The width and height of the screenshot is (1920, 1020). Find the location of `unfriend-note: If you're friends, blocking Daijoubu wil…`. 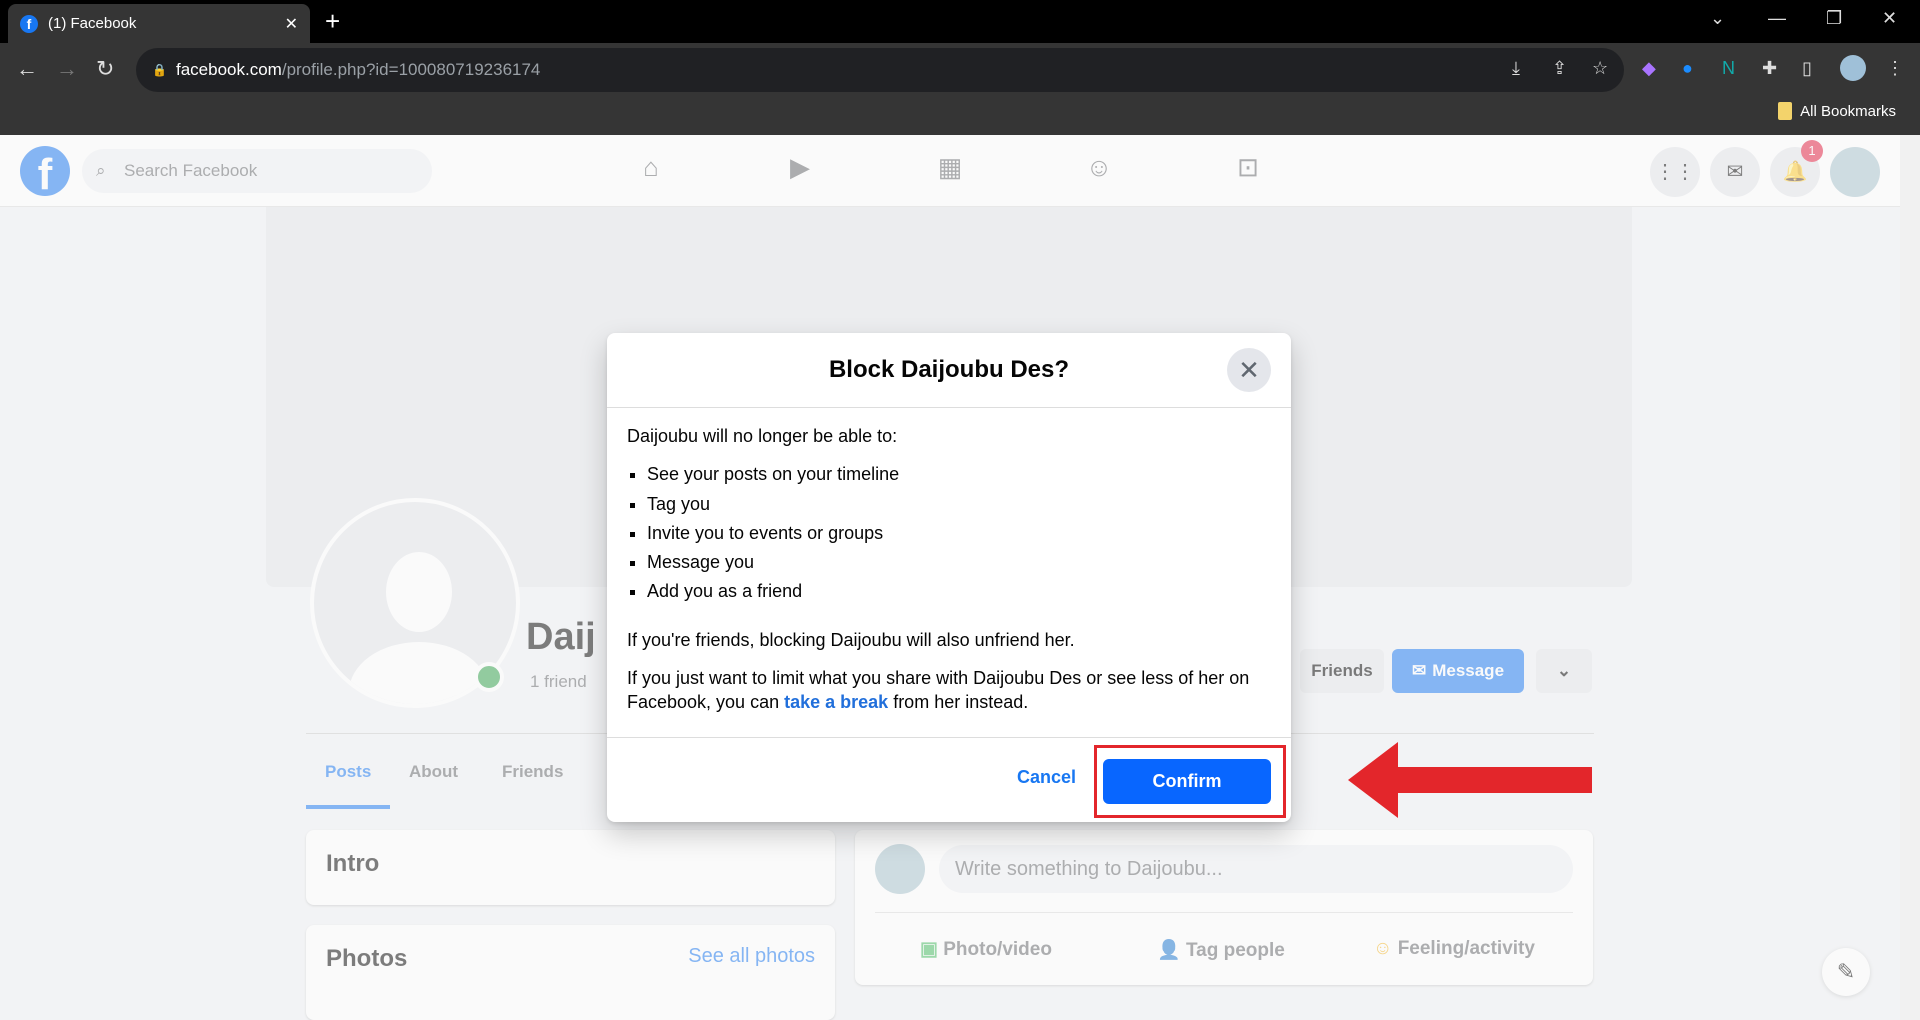

unfriend-note: If you're friends, blocking Daijoubu wil… is located at coordinates (851, 639).